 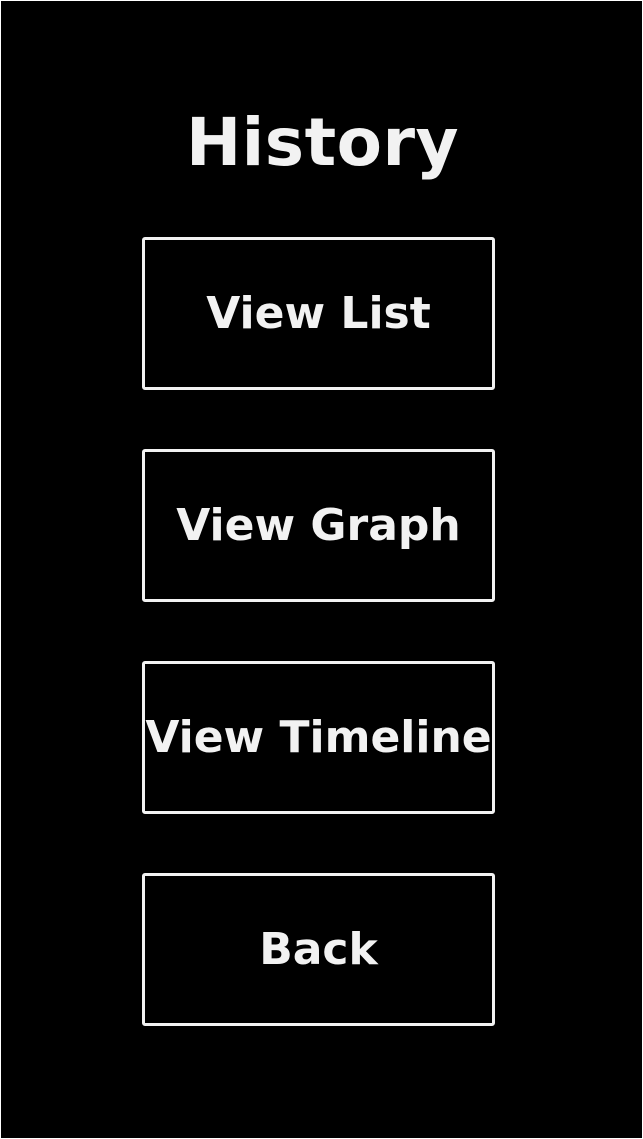 I want to click on view-list-label: View List, so click(x=318, y=313).